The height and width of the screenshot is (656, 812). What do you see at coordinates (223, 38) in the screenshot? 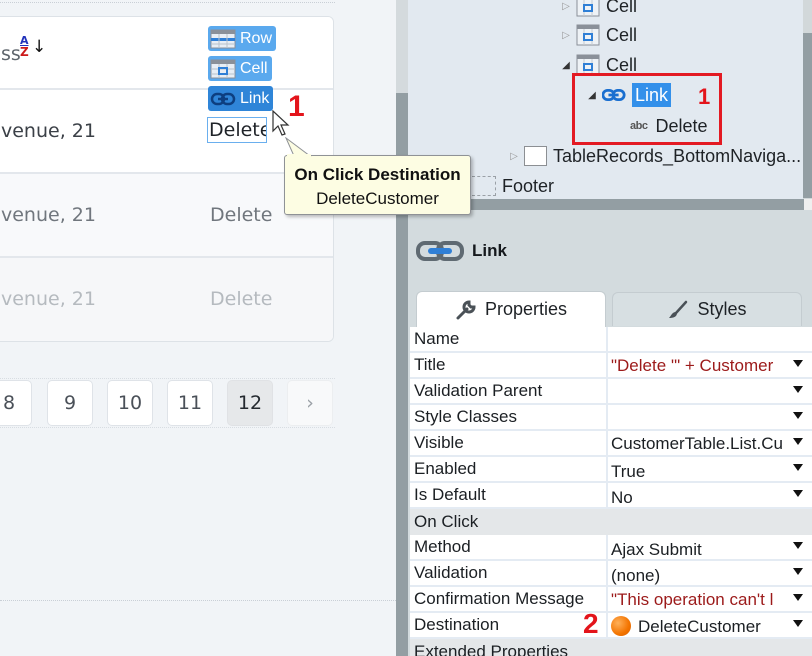
I see `table-row-icon` at bounding box center [223, 38].